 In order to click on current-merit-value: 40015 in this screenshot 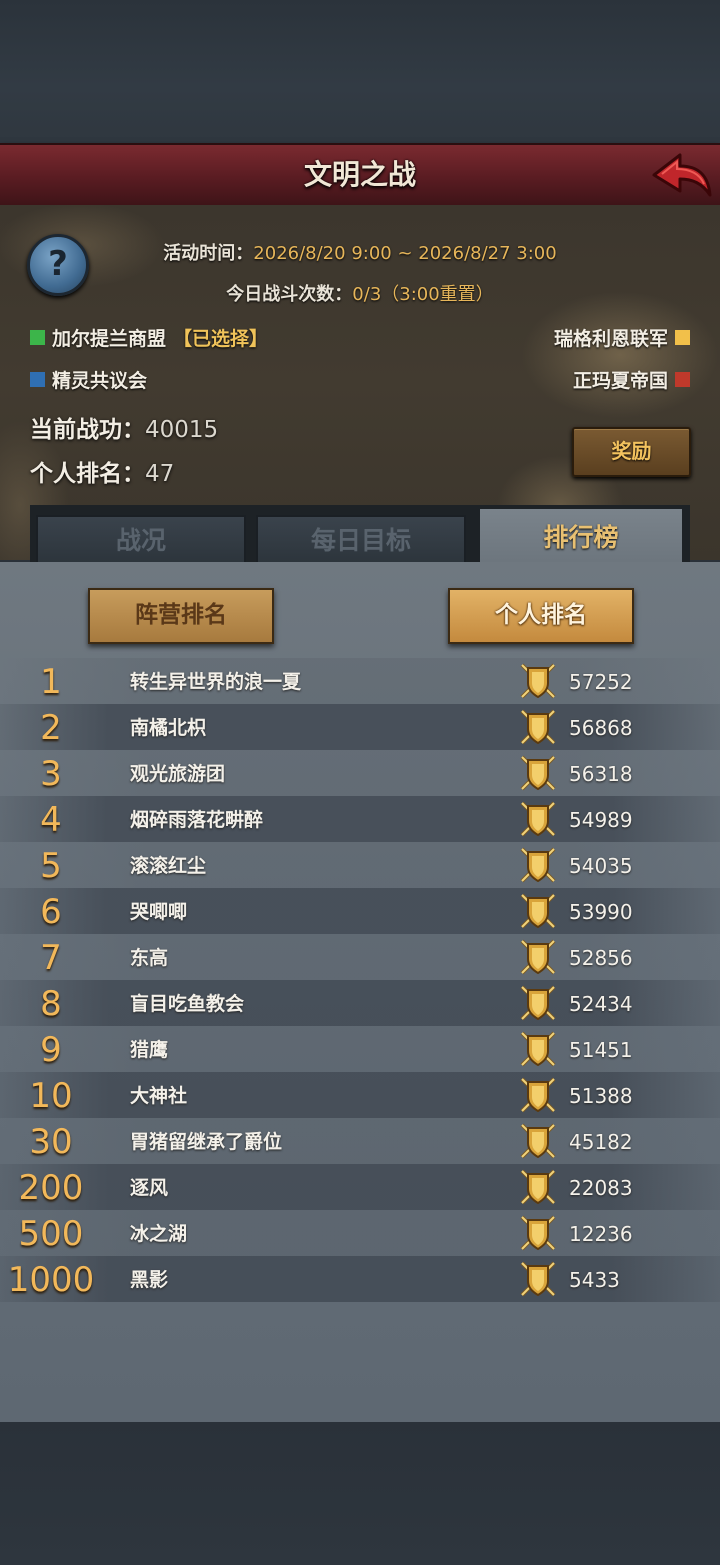, I will do `click(182, 430)`.